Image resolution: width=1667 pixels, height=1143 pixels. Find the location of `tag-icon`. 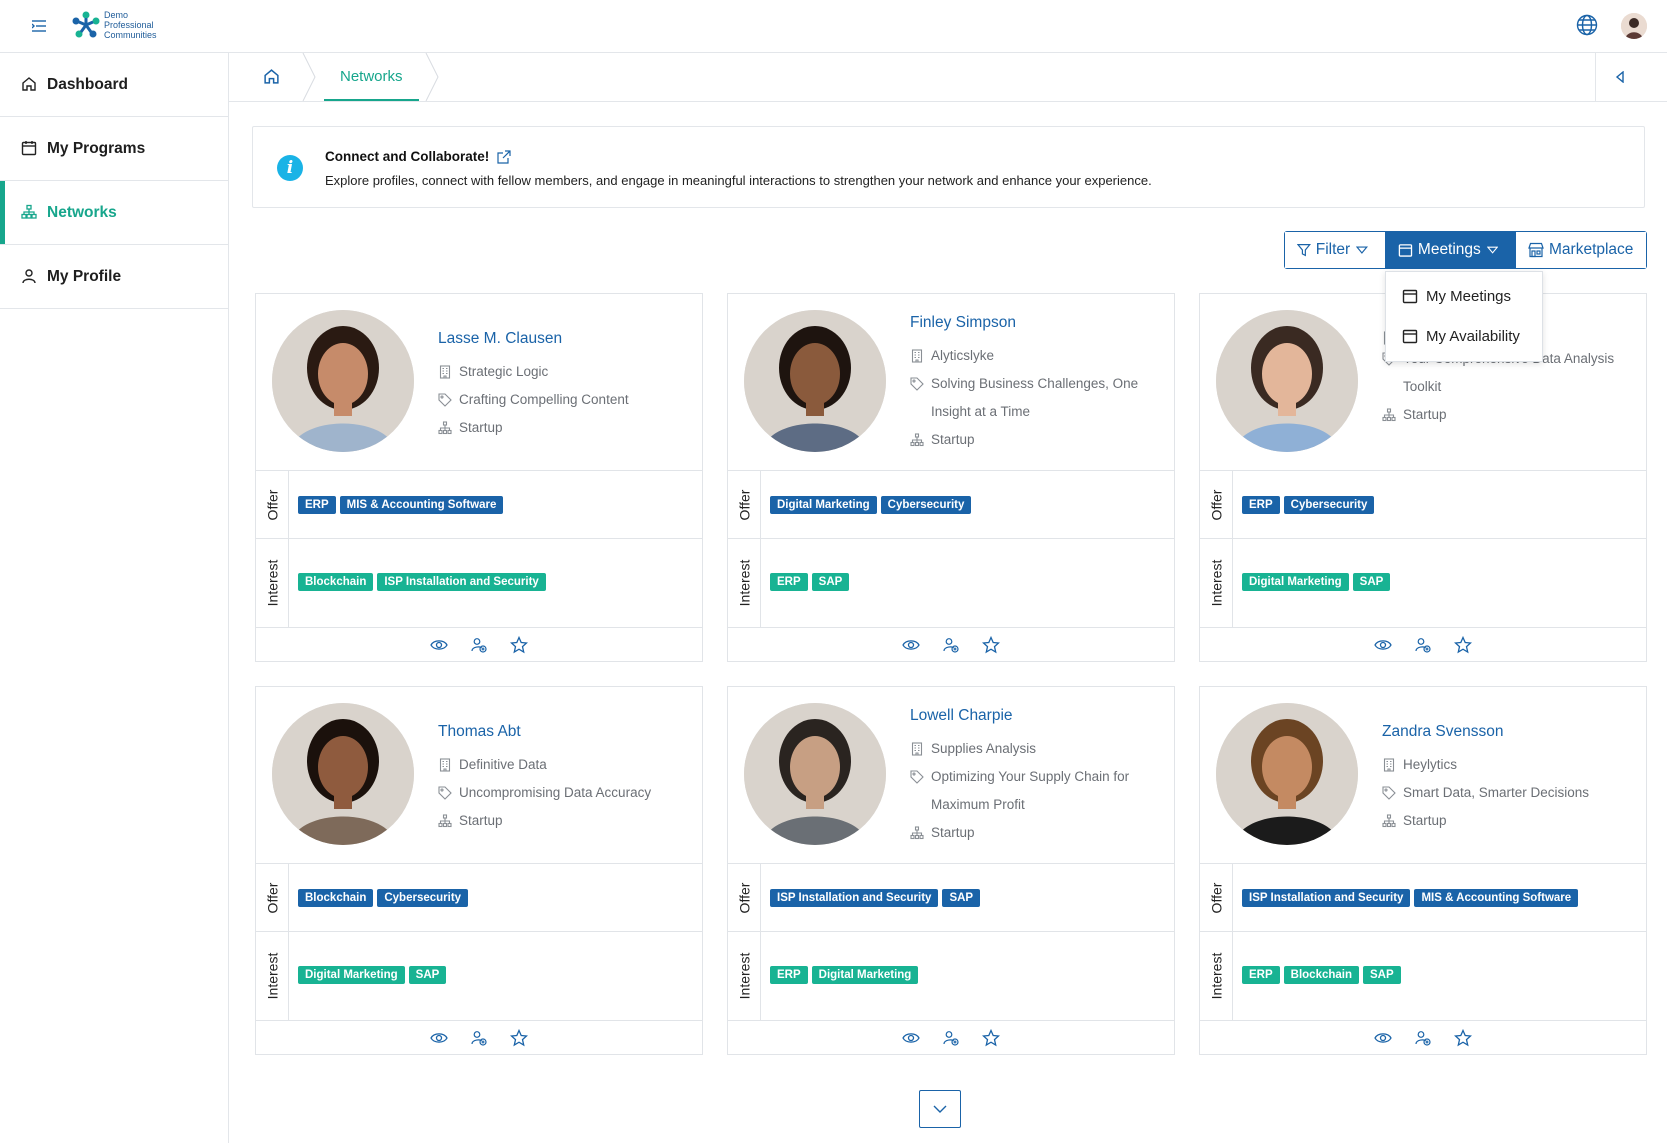

tag-icon is located at coordinates (448, 793).